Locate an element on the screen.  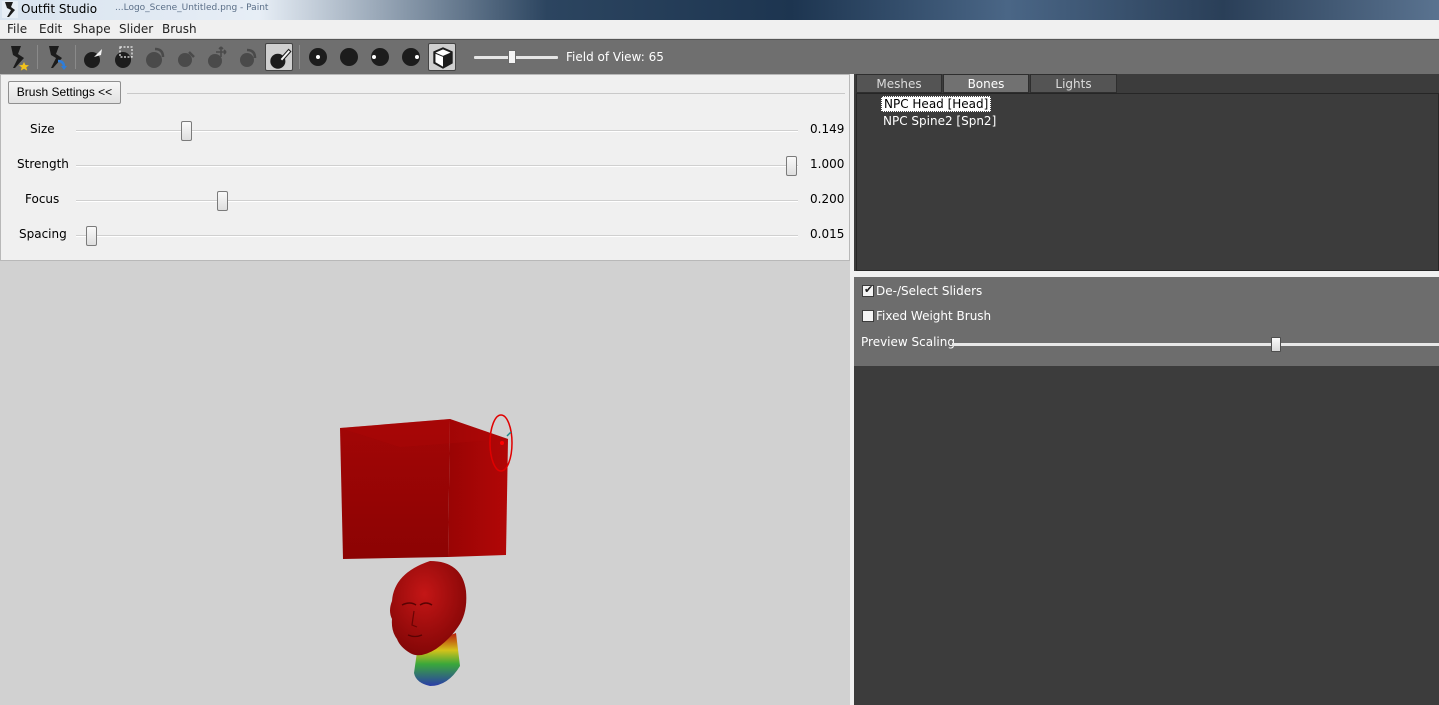
brush-focus-track is located at coordinates (437, 201).